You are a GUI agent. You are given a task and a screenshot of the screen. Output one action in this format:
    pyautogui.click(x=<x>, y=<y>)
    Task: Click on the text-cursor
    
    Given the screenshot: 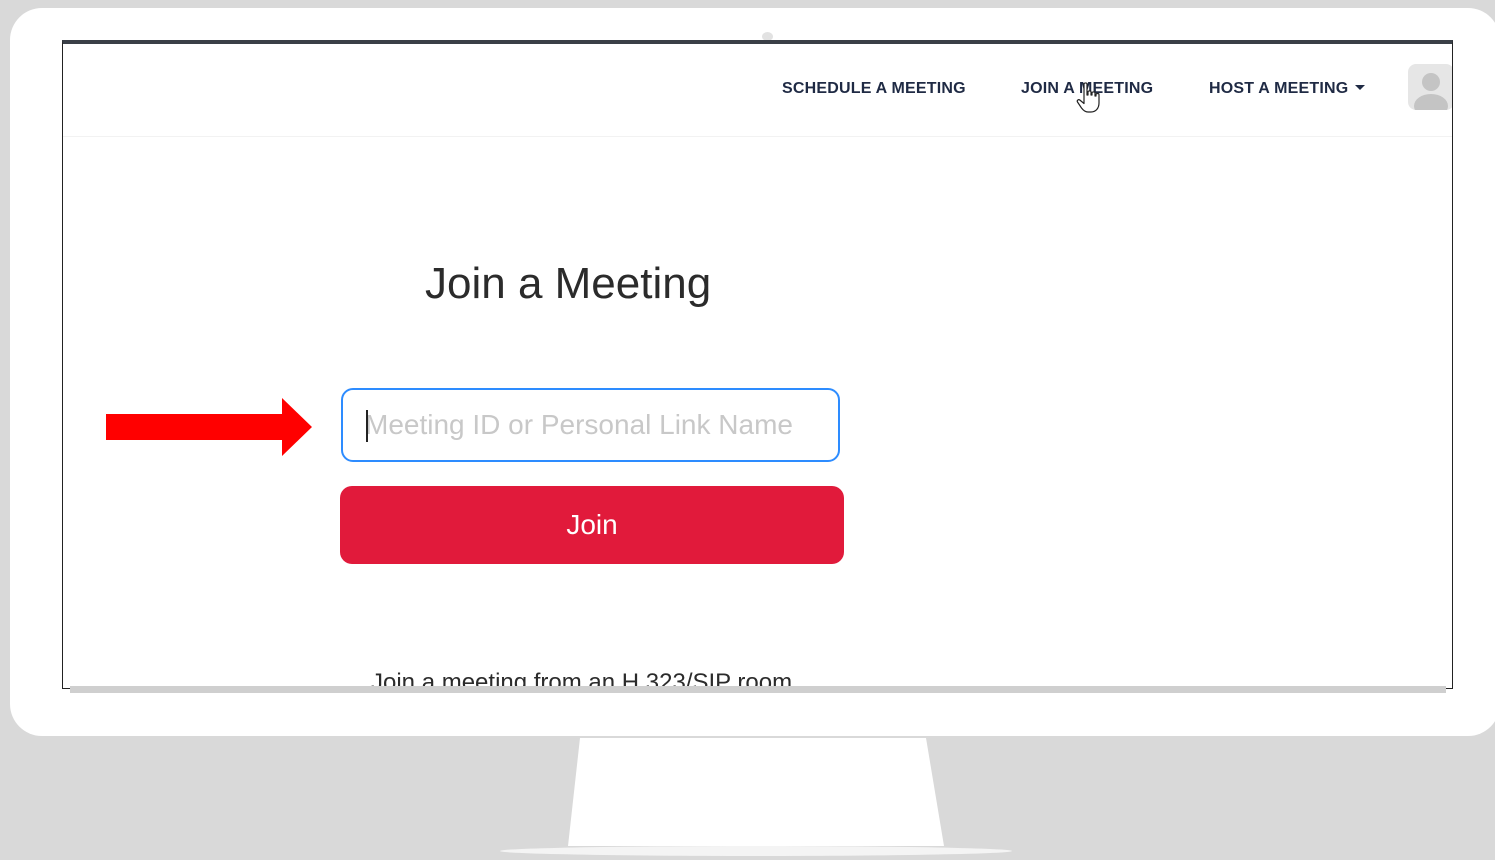 What is the action you would take?
    pyautogui.click(x=367, y=426)
    